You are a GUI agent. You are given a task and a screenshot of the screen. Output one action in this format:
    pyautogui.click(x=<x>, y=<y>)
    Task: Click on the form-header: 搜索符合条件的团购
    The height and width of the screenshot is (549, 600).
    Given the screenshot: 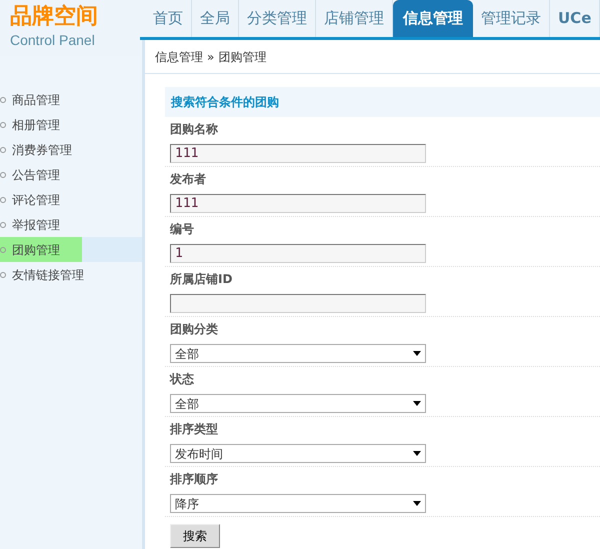 What is the action you would take?
    pyautogui.click(x=382, y=102)
    